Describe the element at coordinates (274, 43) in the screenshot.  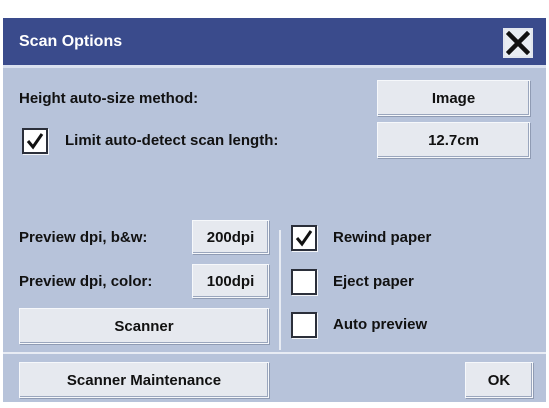
I see `title-bar: Scan Options` at that location.